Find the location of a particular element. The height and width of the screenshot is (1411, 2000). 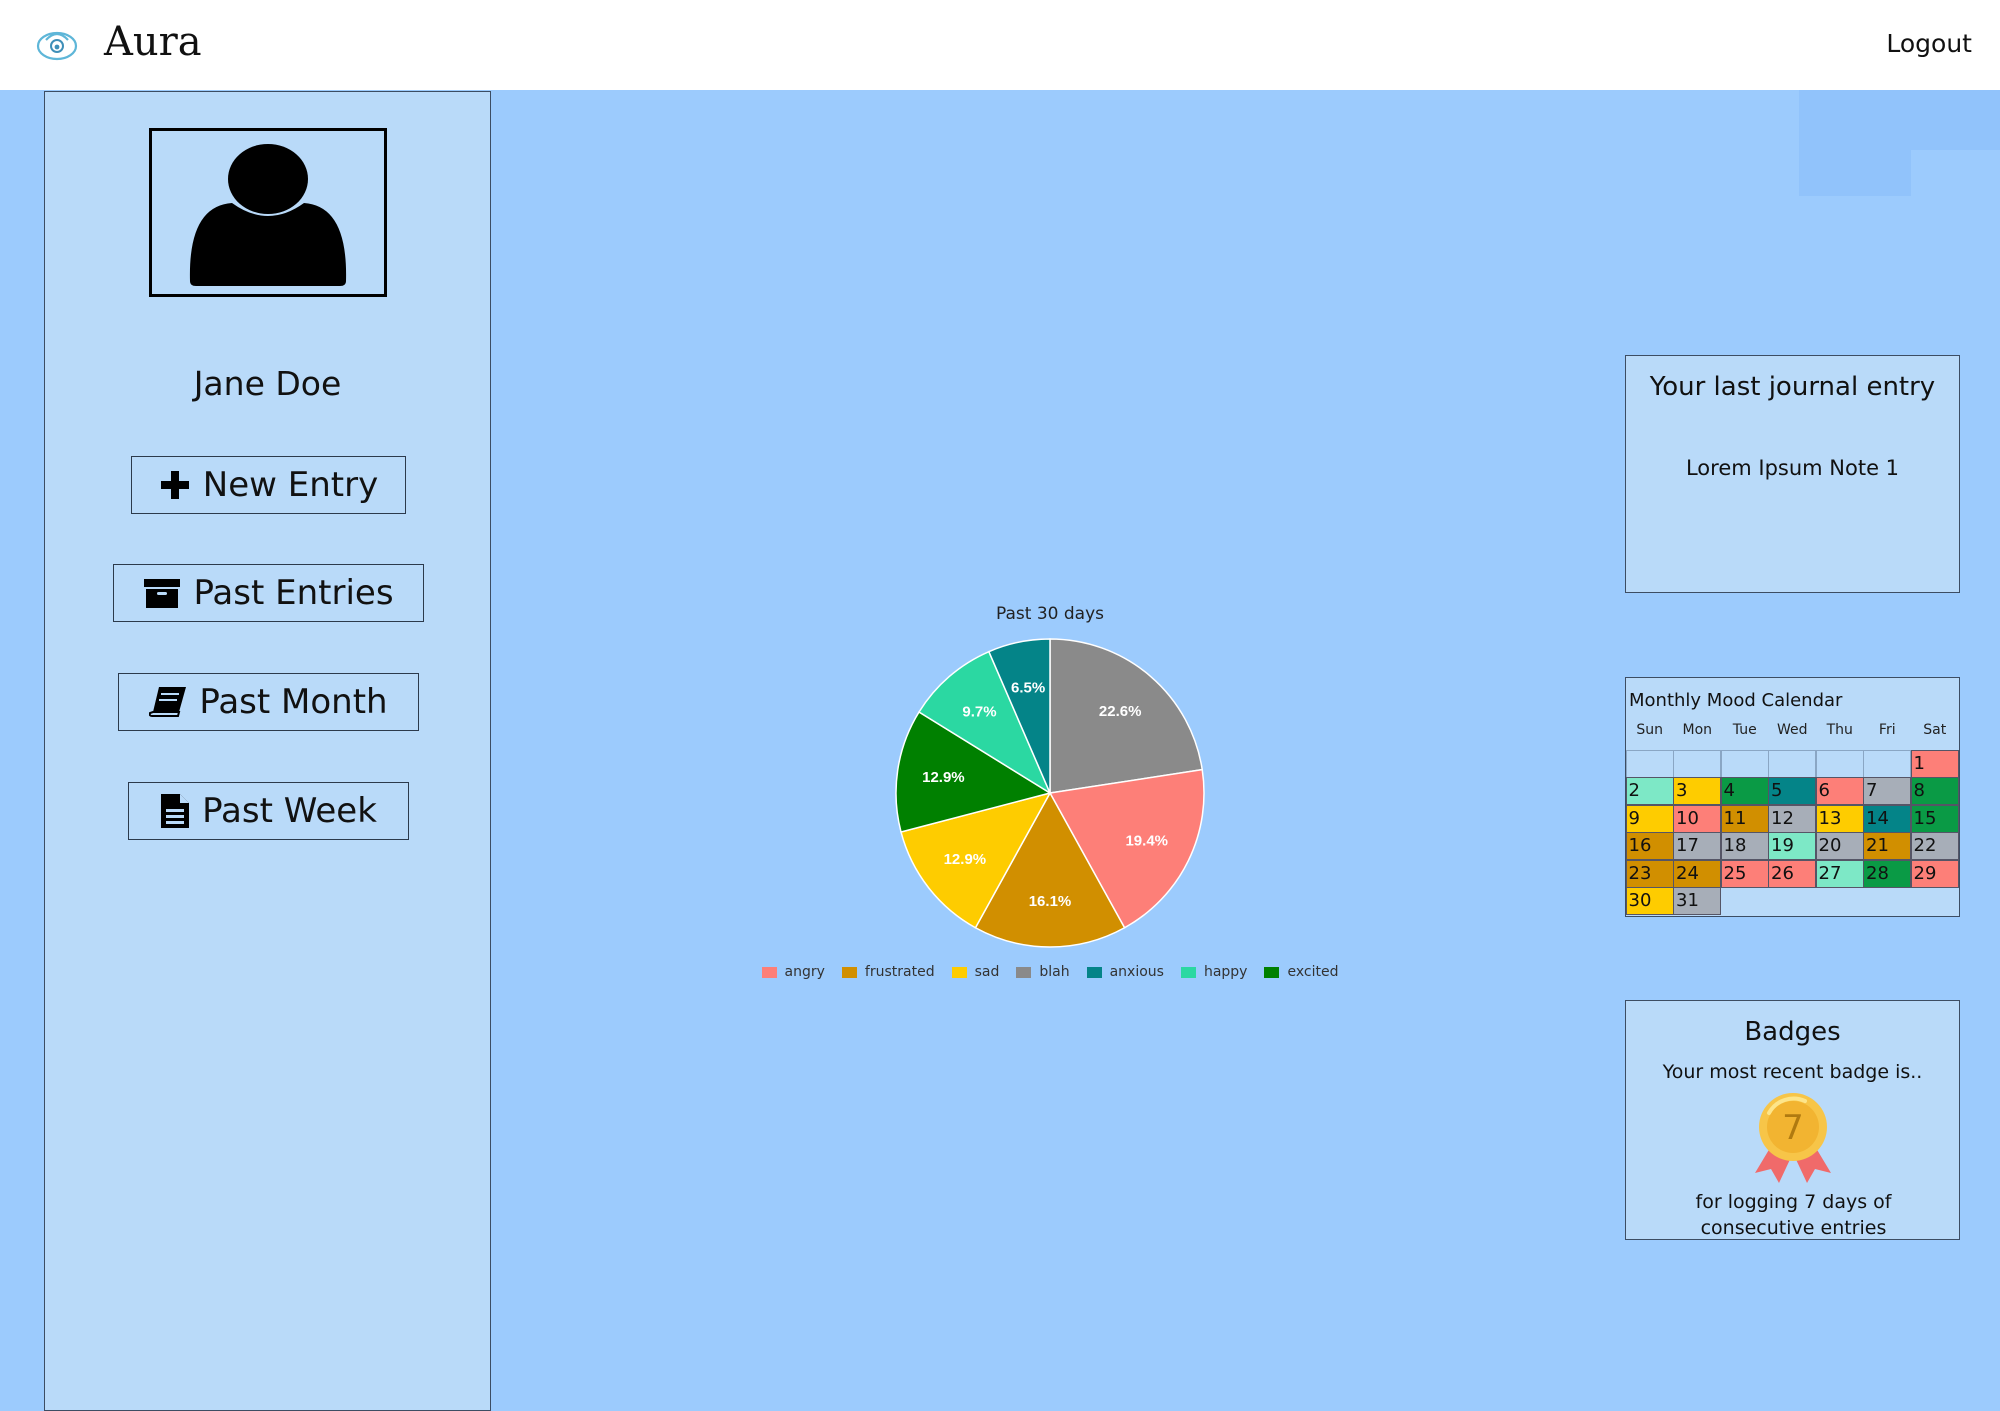

legend-label: angry is located at coordinates (804, 972).